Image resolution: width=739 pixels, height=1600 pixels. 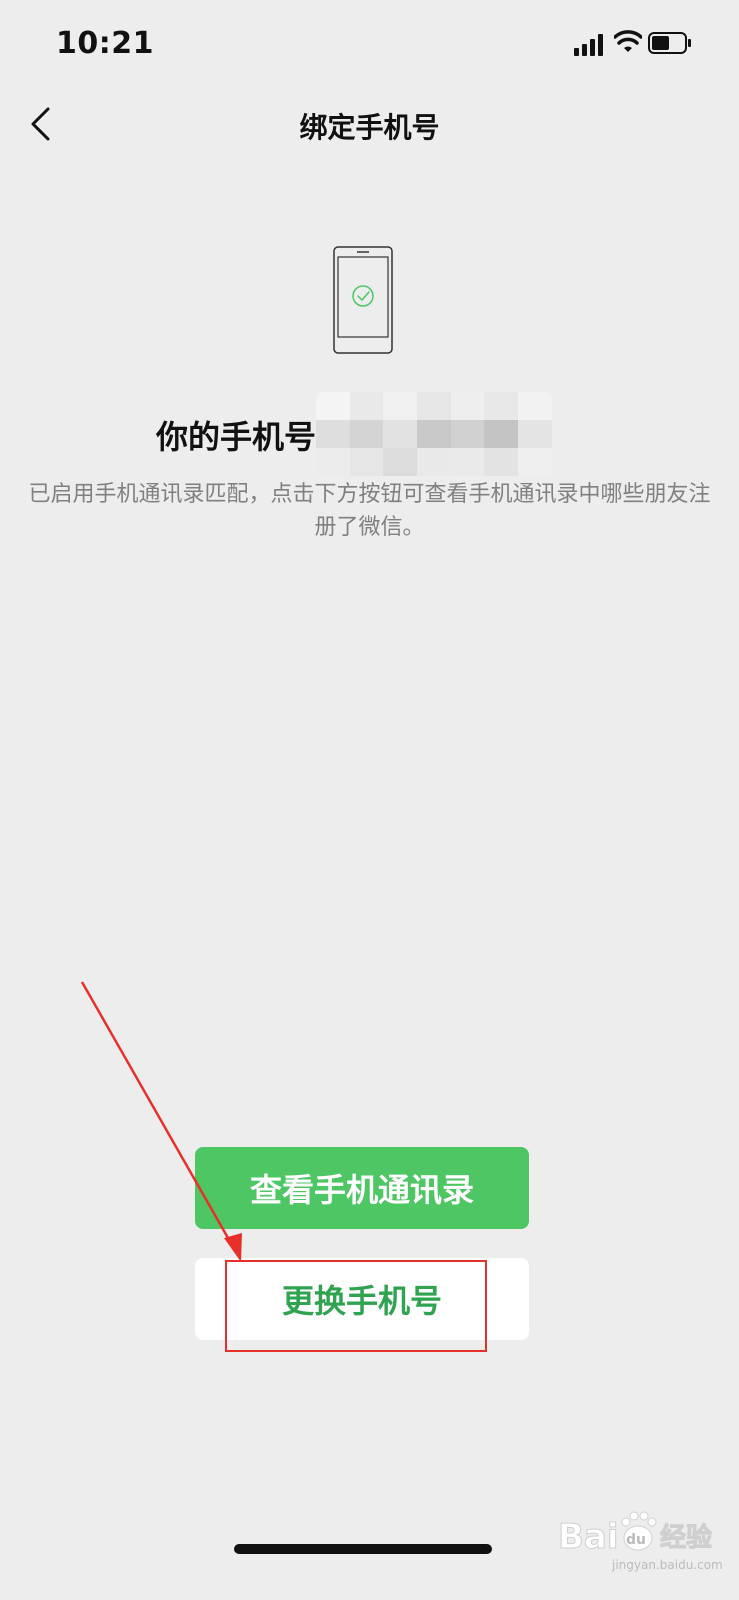 I want to click on status-time: 10:21, so click(x=105, y=43).